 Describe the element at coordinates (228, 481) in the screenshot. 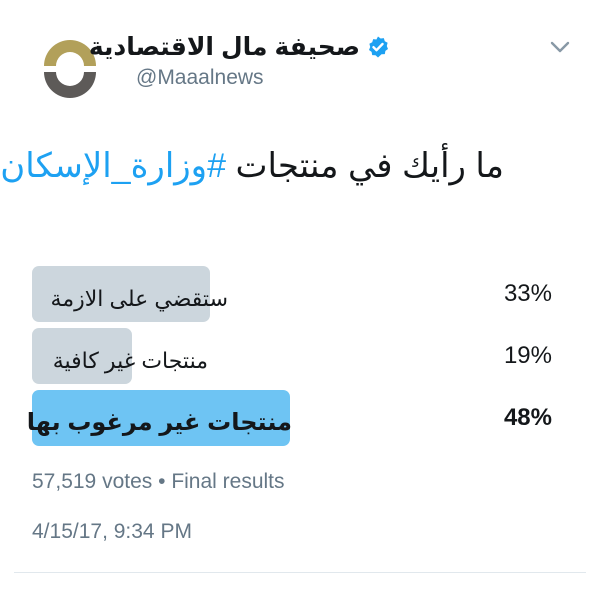

I see `poll-status: Final results` at that location.